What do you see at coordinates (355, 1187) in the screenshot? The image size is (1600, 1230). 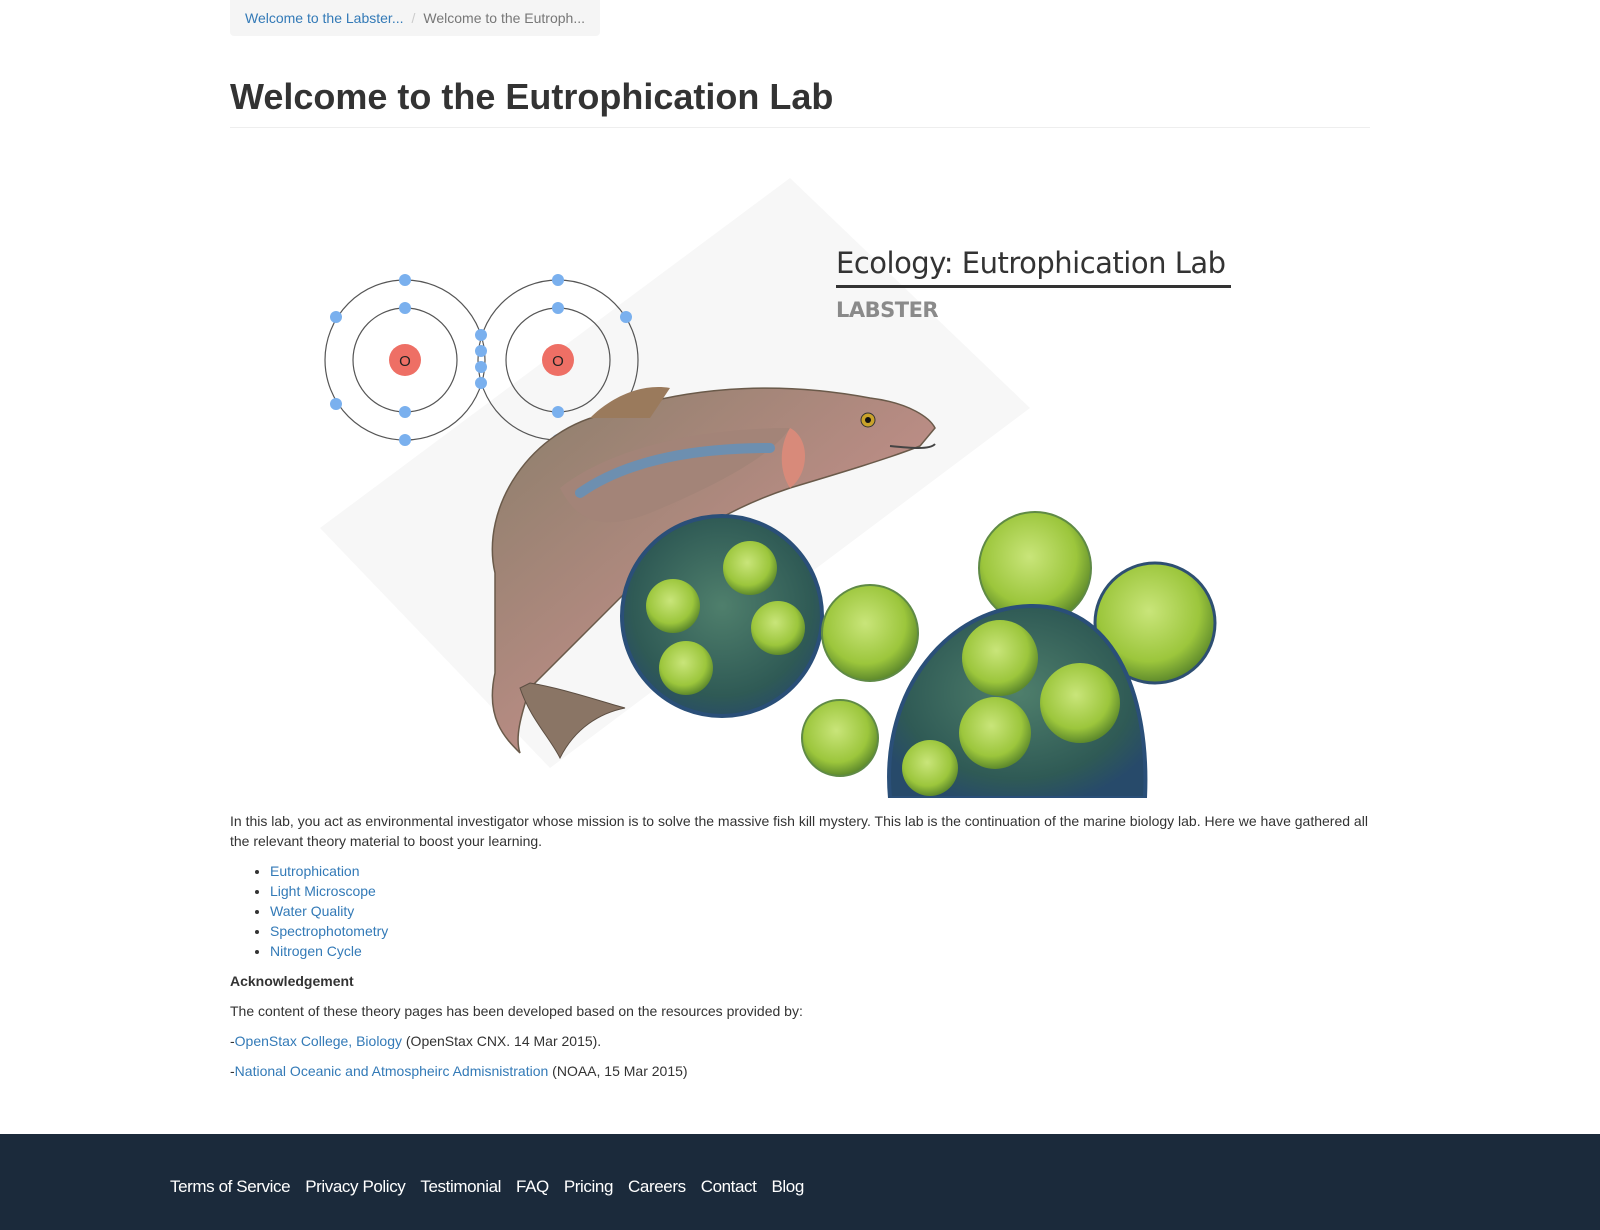 I see `footer-link-privacy: Privacy Policy` at bounding box center [355, 1187].